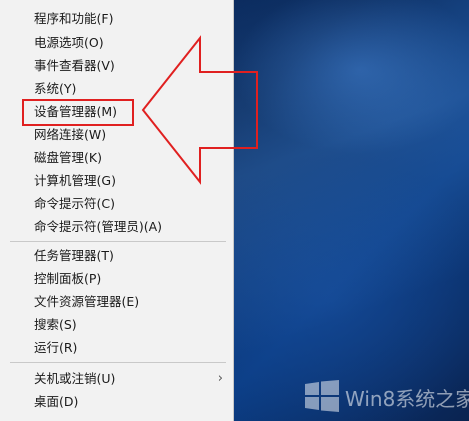 The height and width of the screenshot is (421, 469). I want to click on menu-item-task-manager: 任务管理器(T), so click(116, 256).